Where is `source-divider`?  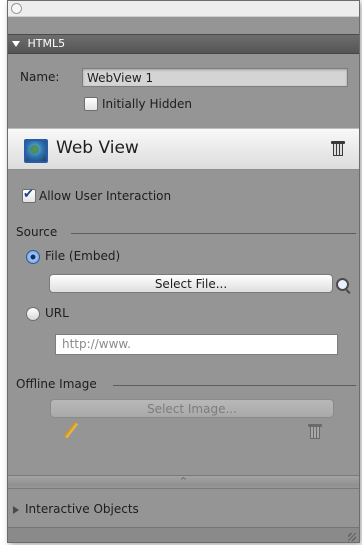 source-divider is located at coordinates (213, 233).